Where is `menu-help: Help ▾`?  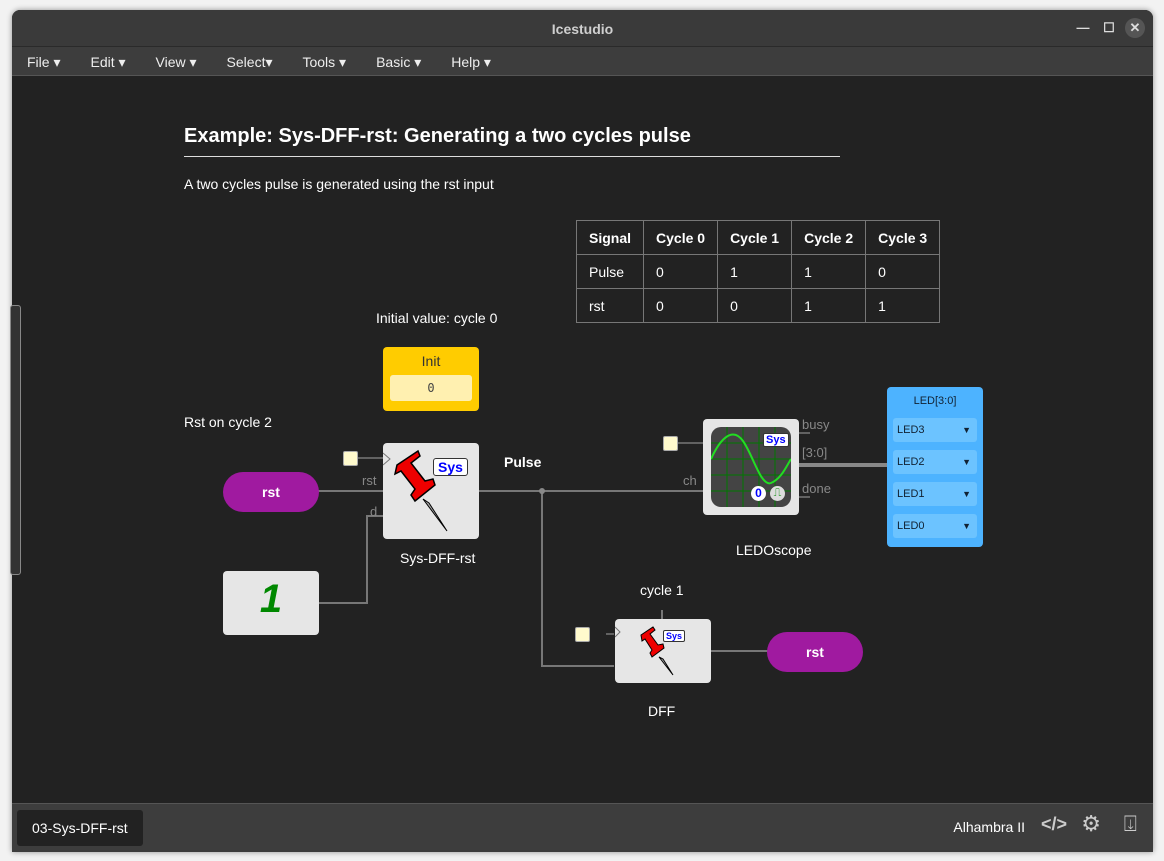
menu-help: Help ▾ is located at coordinates (471, 61).